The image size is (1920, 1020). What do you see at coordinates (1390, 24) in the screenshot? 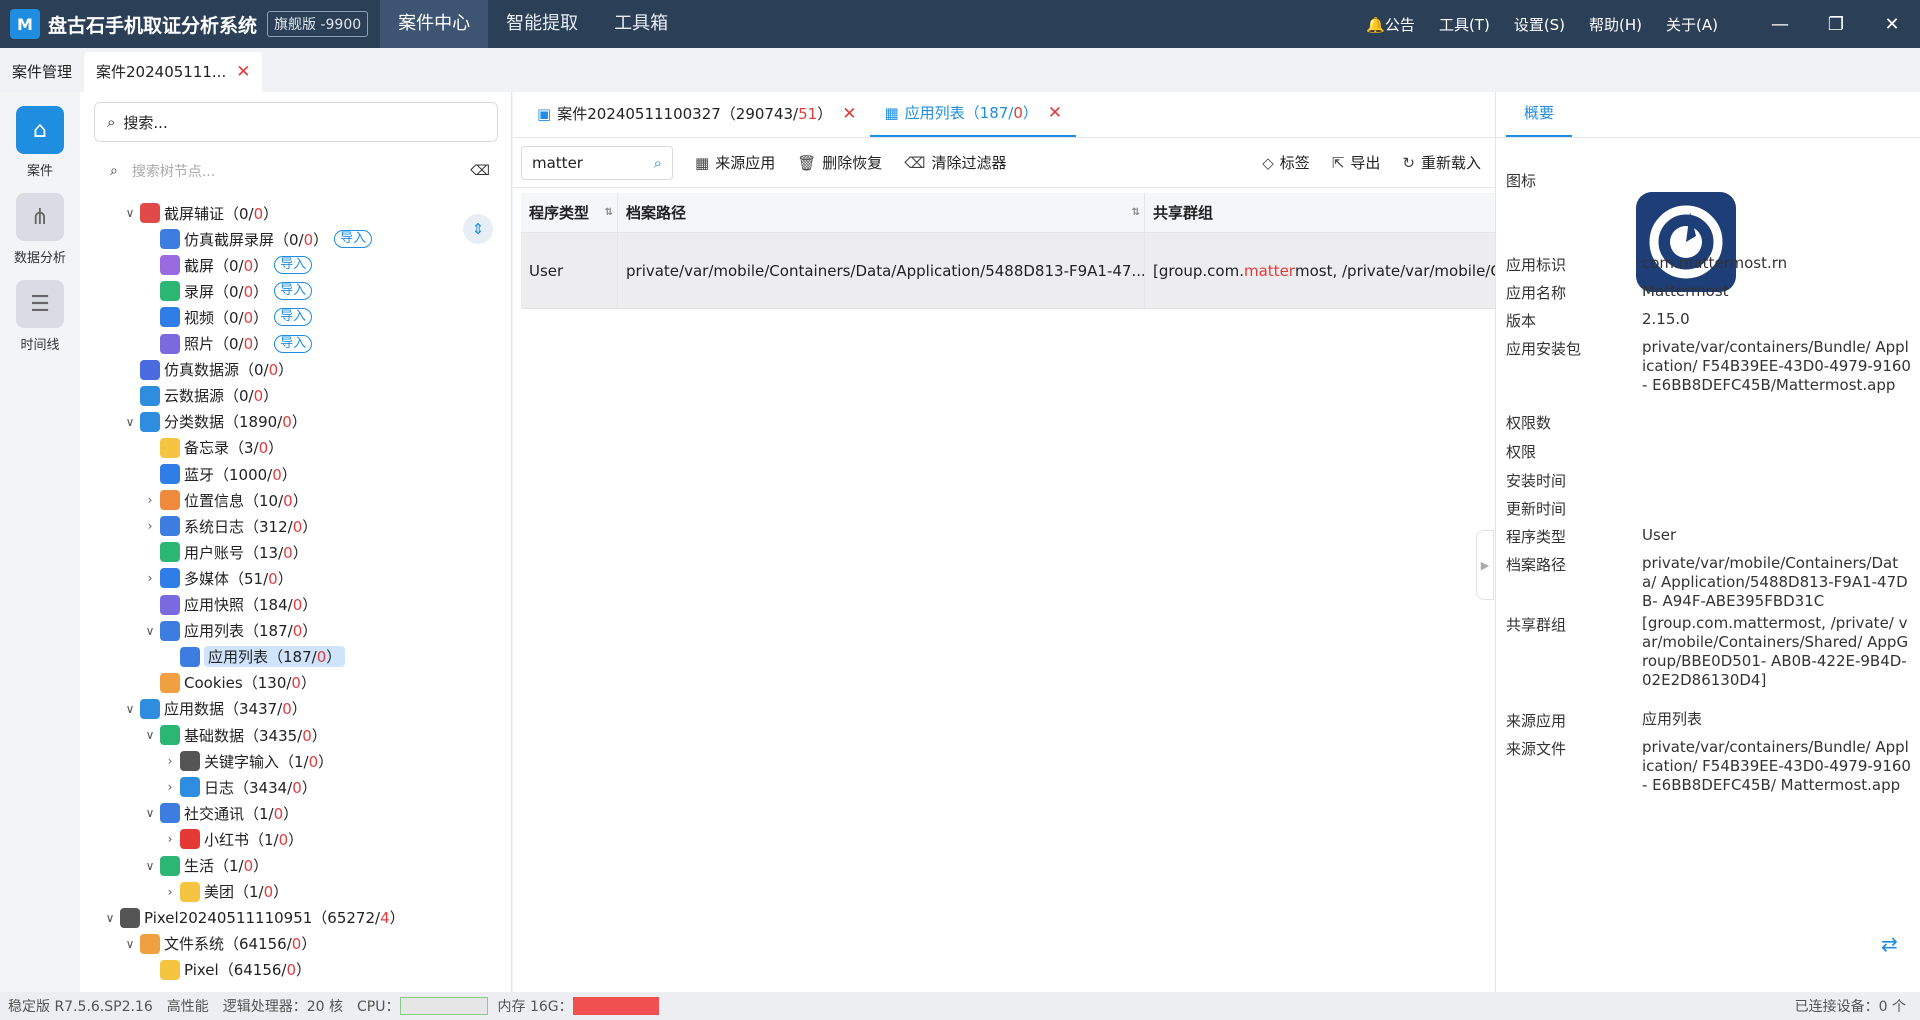
I see `notice-button: 🔔公告` at bounding box center [1390, 24].